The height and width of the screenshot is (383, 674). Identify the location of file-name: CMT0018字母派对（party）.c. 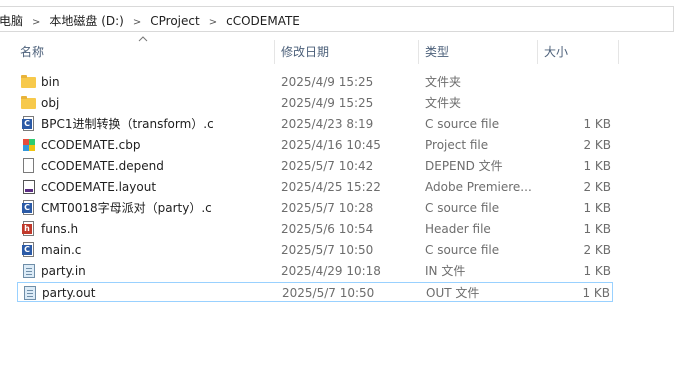
(126, 208).